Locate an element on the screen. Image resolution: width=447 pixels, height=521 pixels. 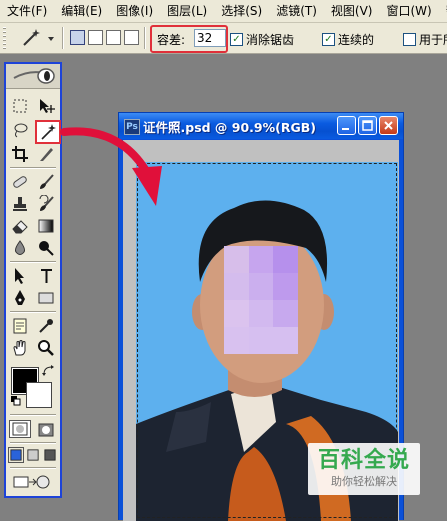
type-tool is located at coordinates (46, 276).